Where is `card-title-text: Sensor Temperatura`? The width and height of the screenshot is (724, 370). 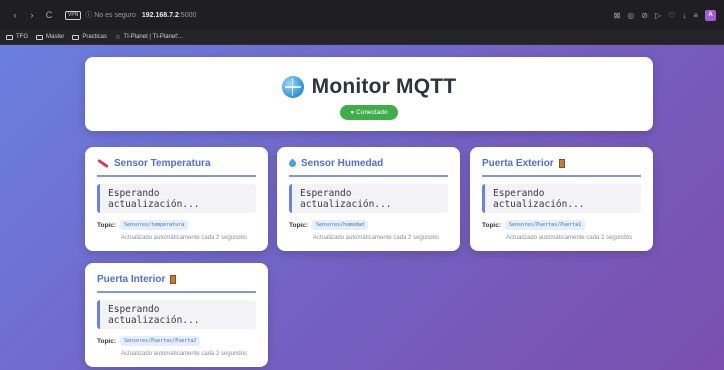 card-title-text: Sensor Temperatura is located at coordinates (162, 163).